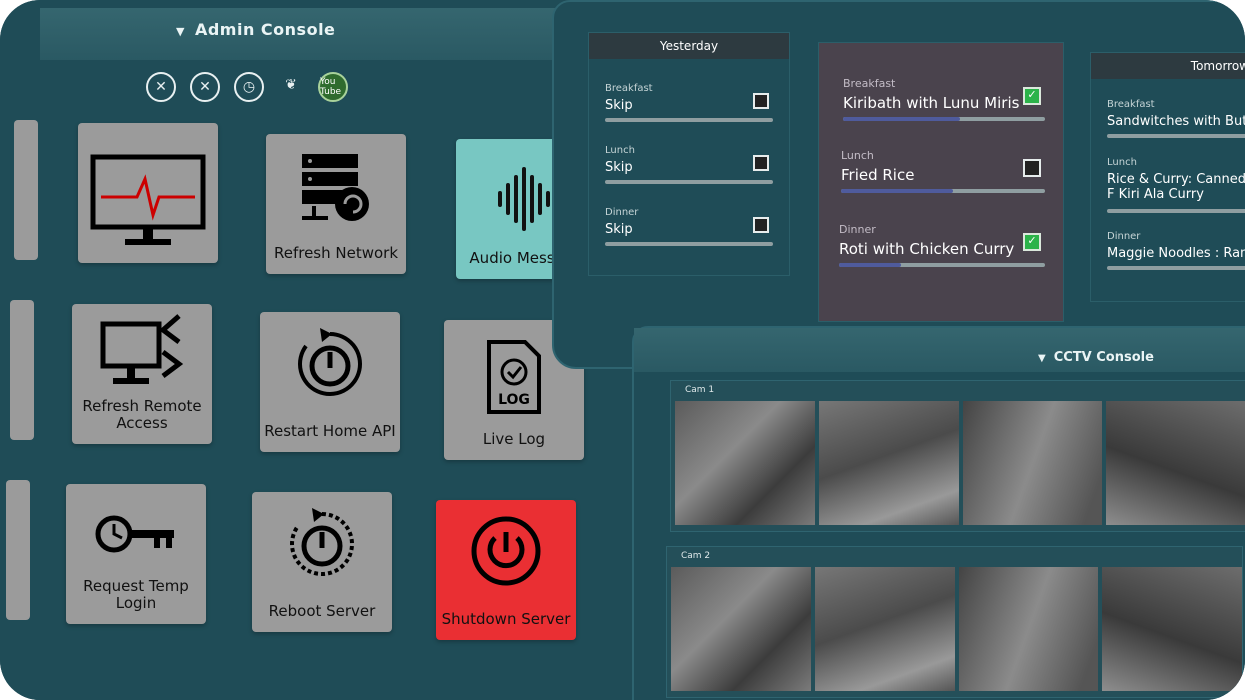 Image resolution: width=1245 pixels, height=700 pixels. I want to click on log-file-icon: LOG, so click(514, 377).